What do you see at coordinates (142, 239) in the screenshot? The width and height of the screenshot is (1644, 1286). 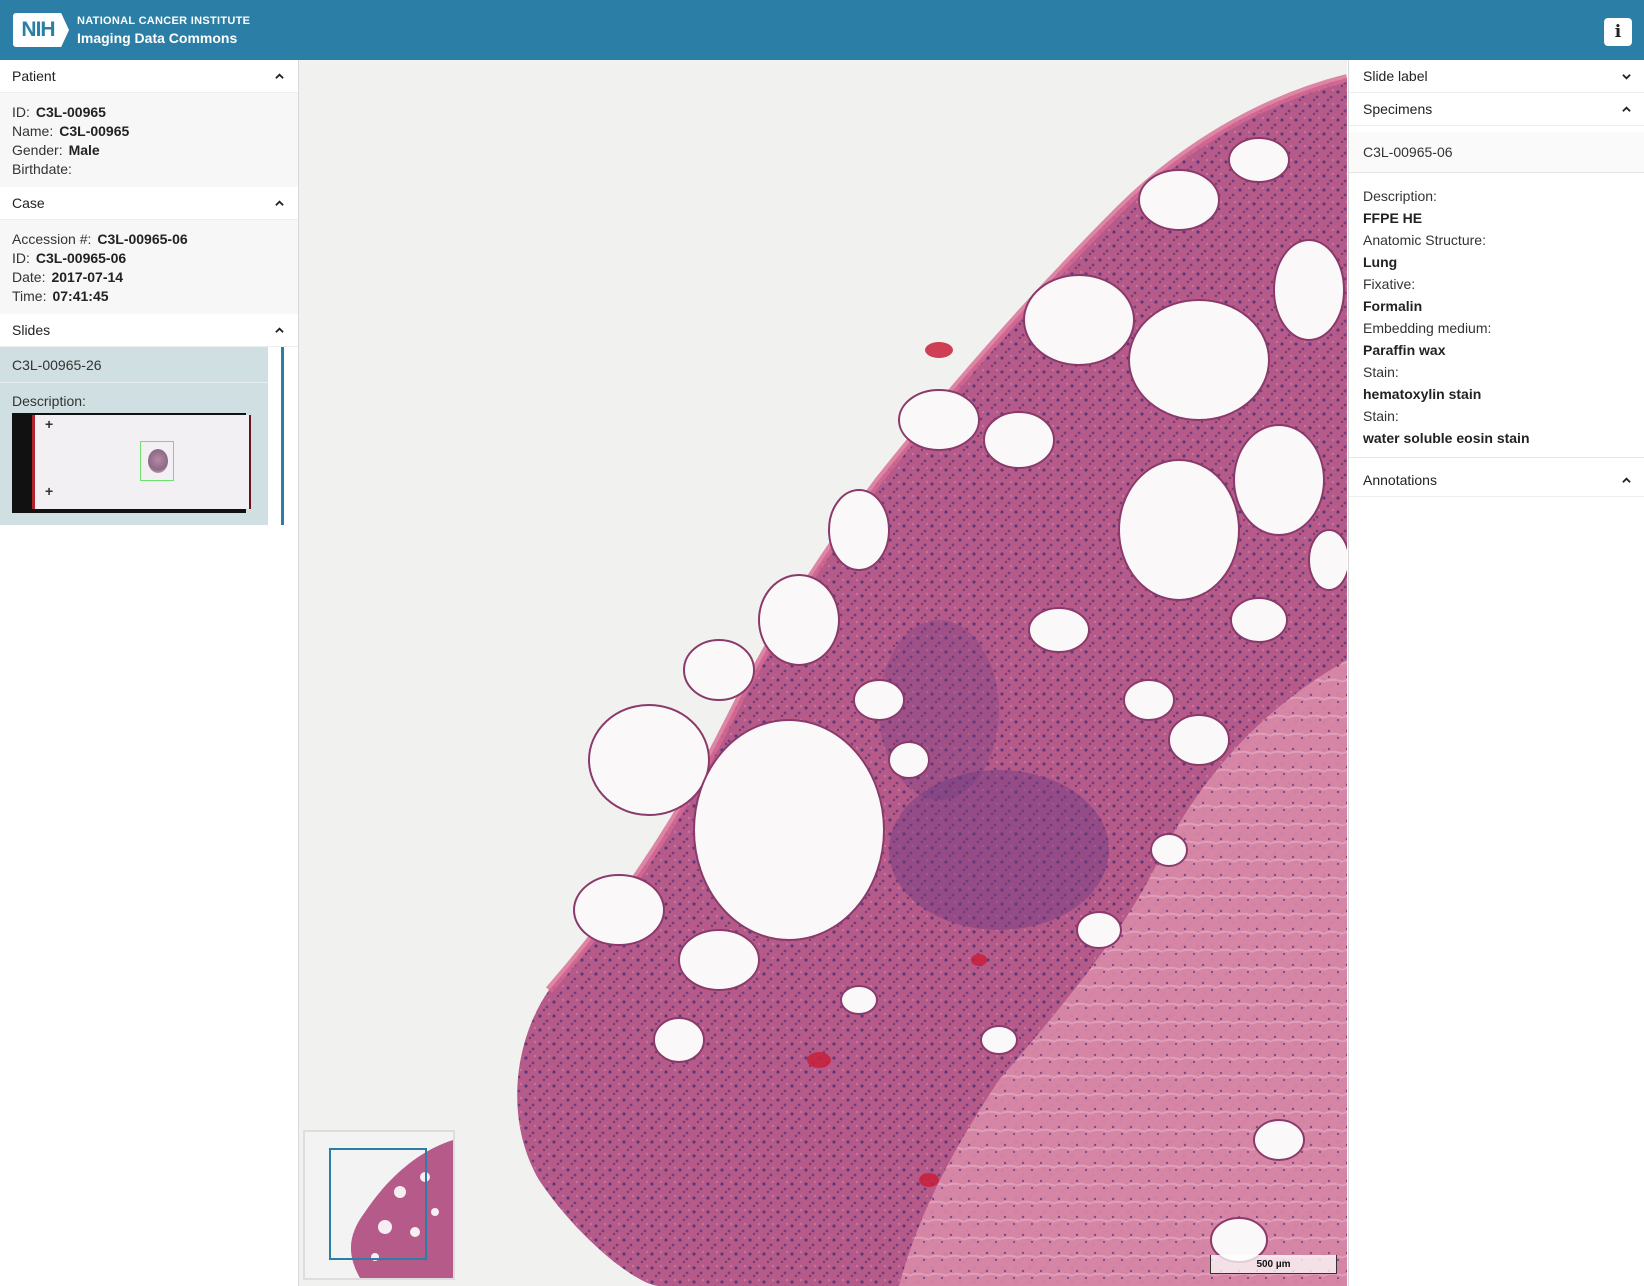 I see `case-accession-value: C3L-00965-06` at bounding box center [142, 239].